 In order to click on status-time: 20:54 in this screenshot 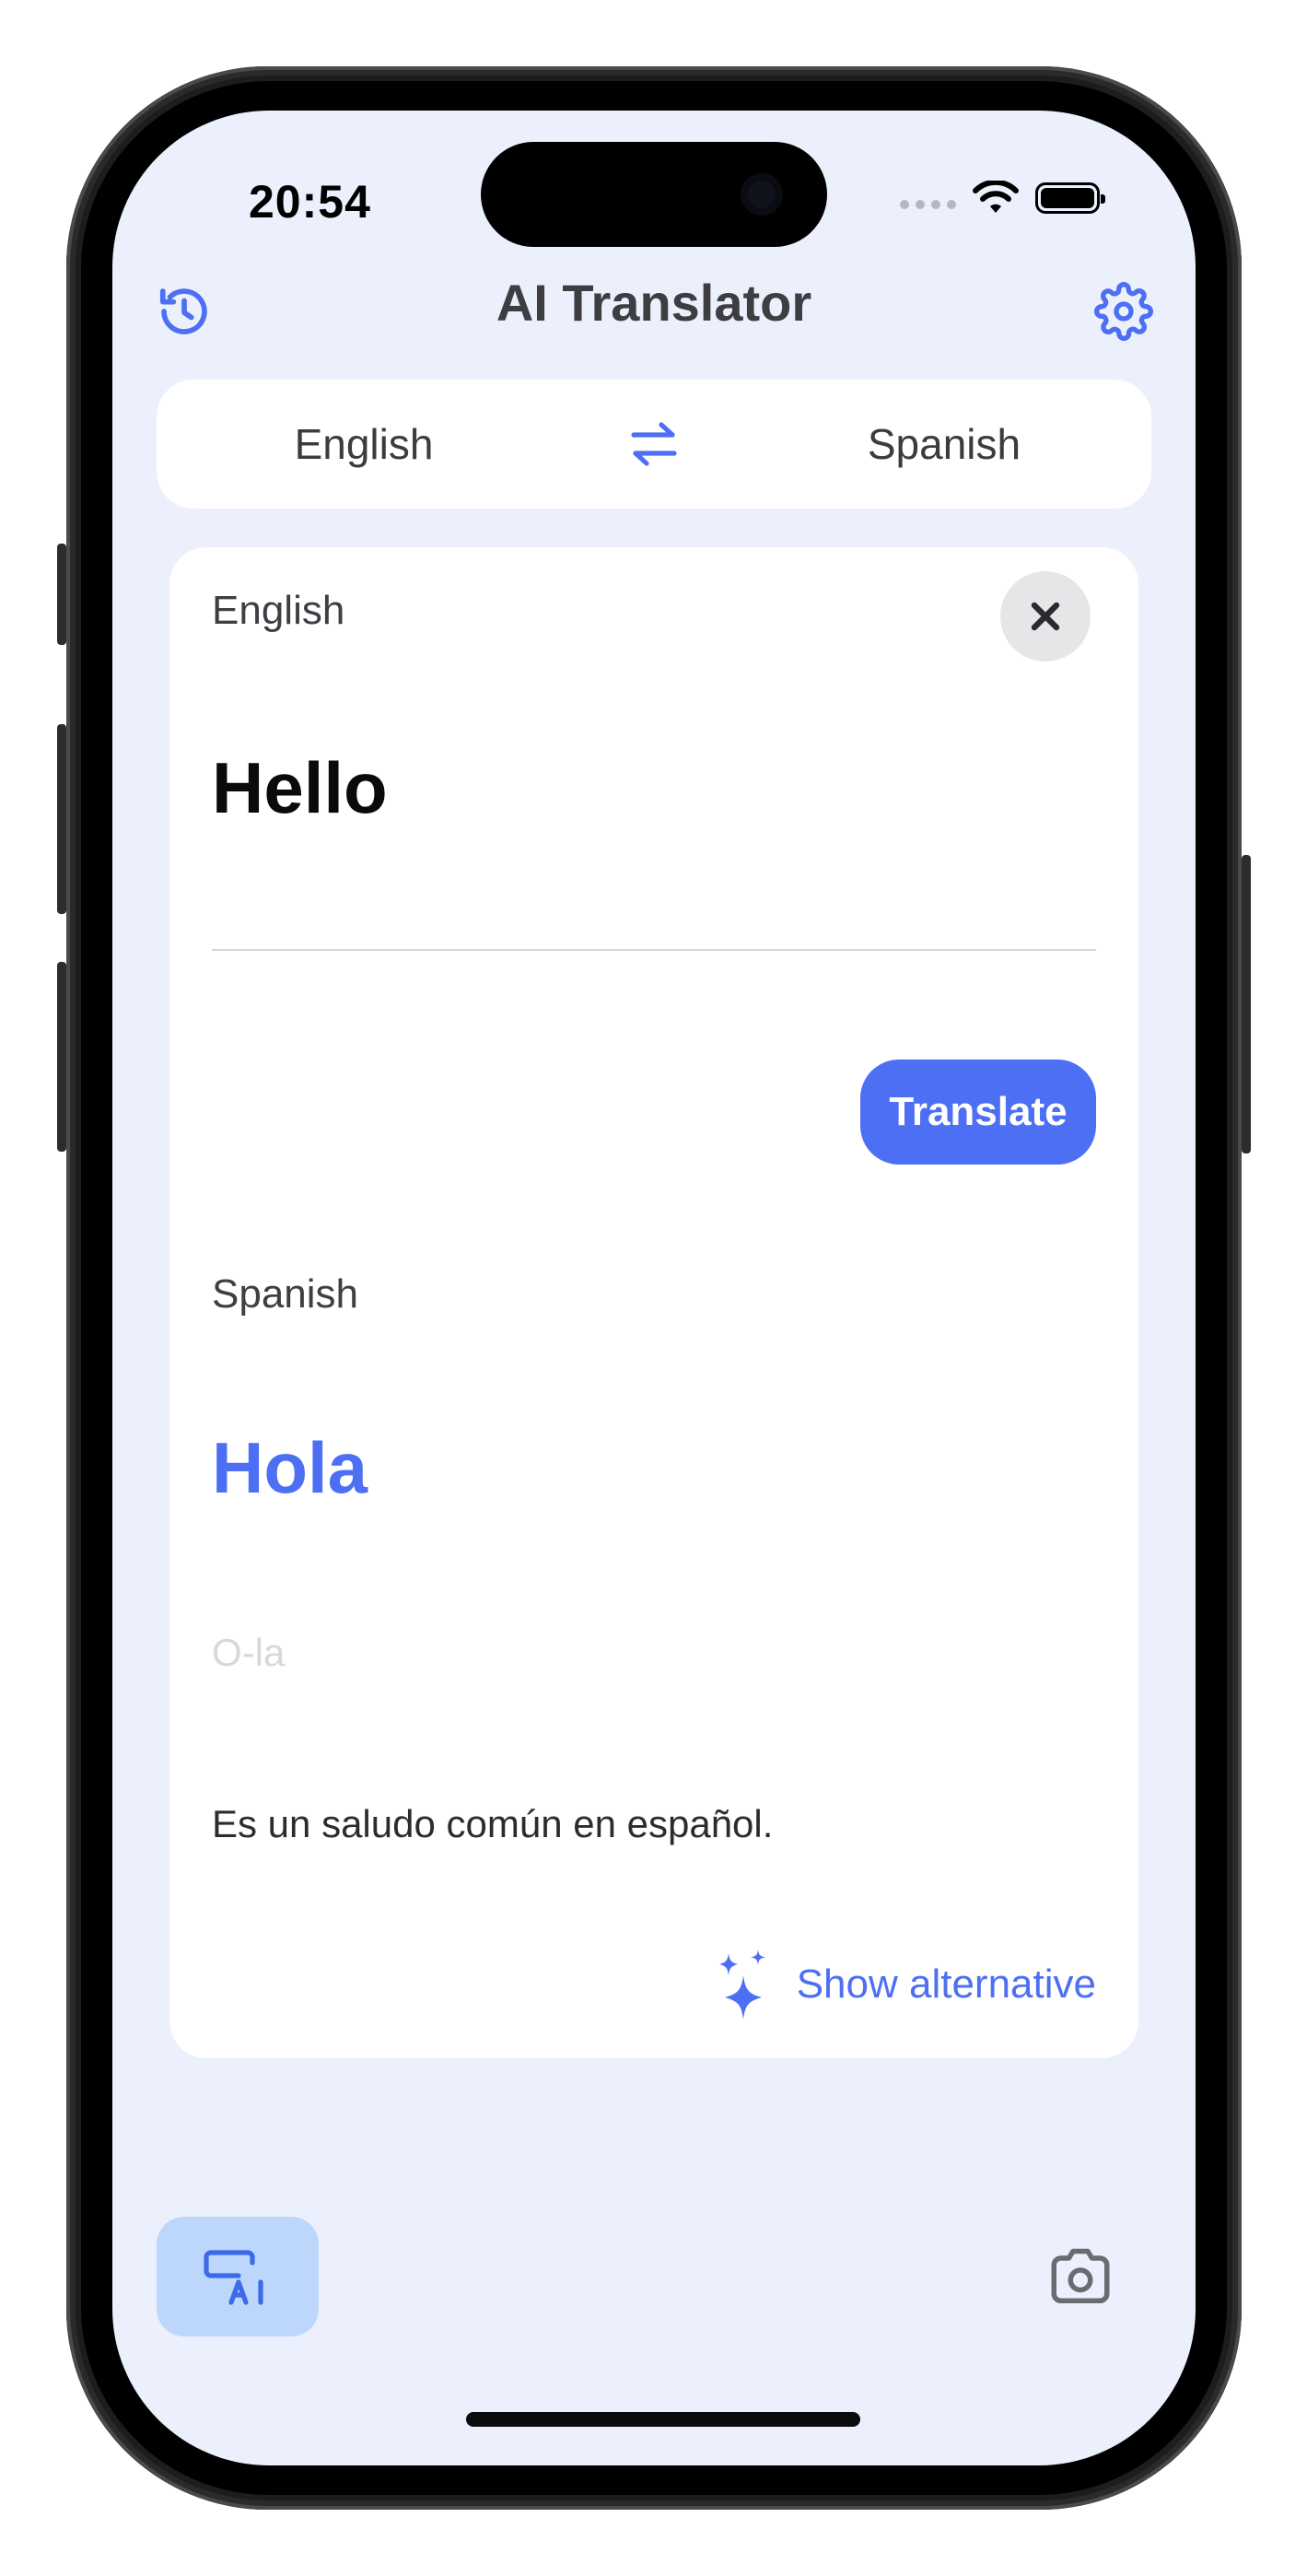, I will do `click(310, 202)`.